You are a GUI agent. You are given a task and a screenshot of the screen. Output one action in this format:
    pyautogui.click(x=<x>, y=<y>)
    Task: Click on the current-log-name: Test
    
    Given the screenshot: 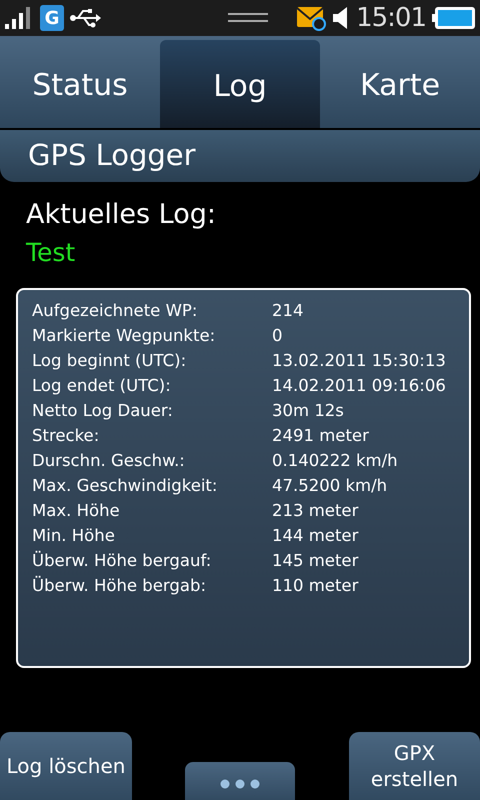 What is the action you would take?
    pyautogui.click(x=51, y=253)
    